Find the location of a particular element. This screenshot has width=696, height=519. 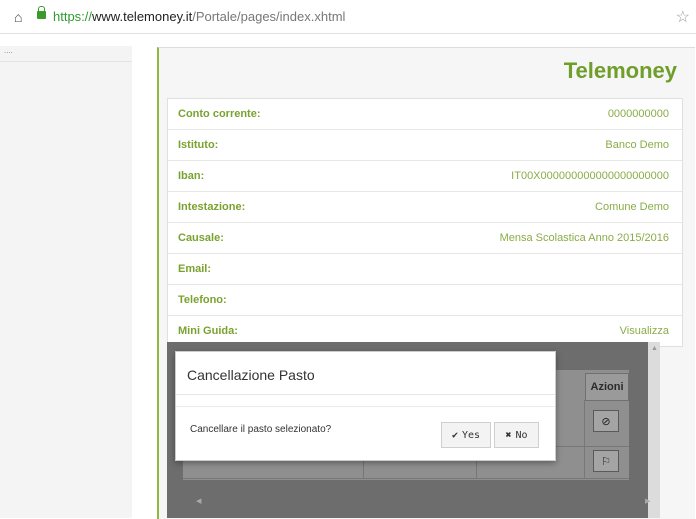

info-label: Email: is located at coordinates (195, 269).